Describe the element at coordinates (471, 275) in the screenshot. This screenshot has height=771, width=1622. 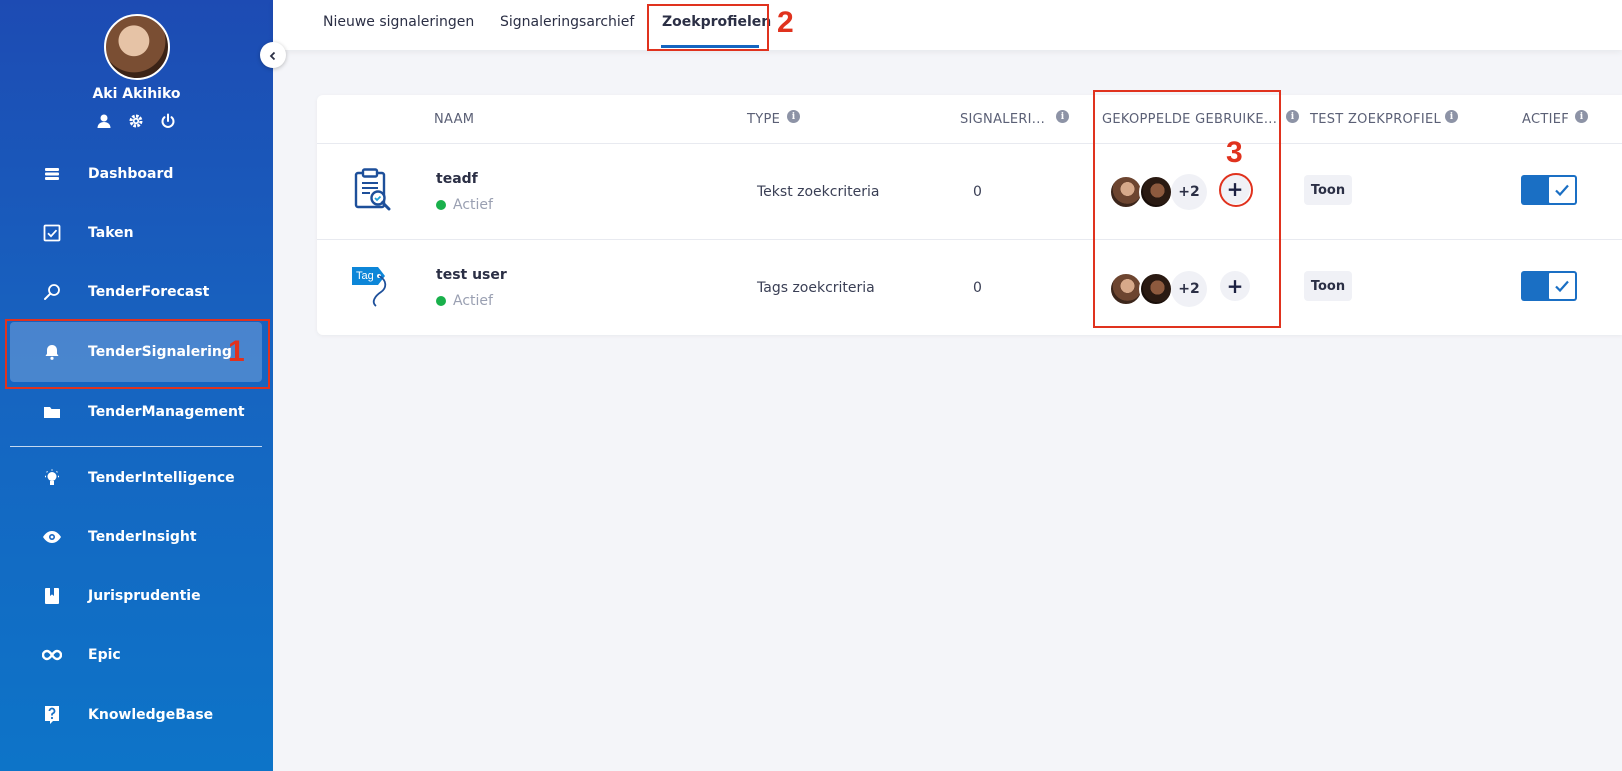
I see `row-name: test user` at that location.